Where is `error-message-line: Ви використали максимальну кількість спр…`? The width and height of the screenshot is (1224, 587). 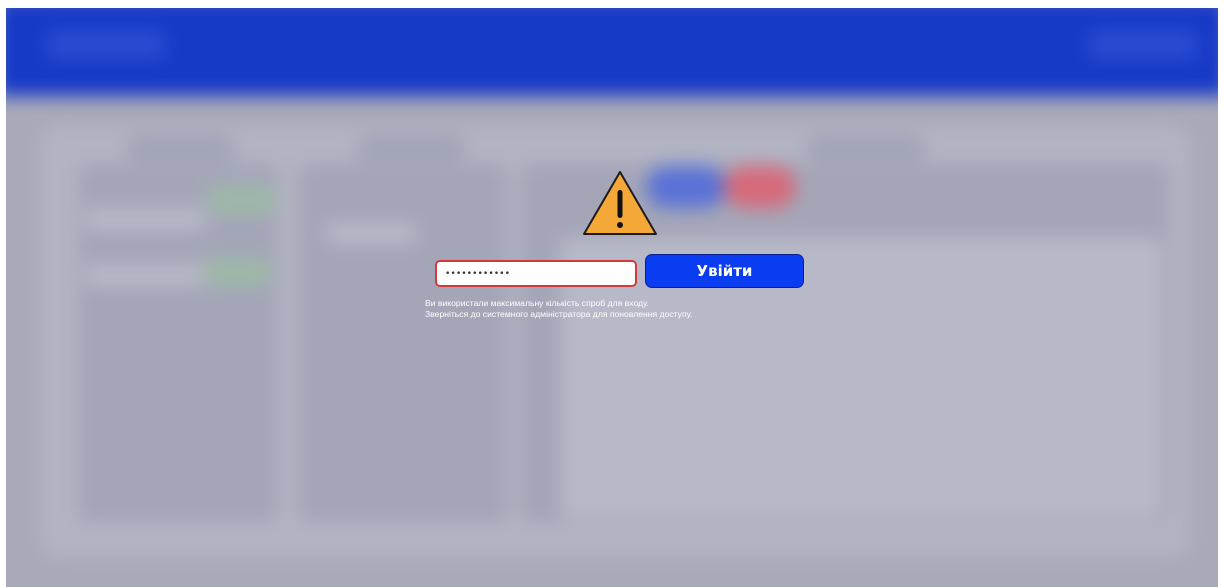
error-message-line: Ви використали максимальну кількість спр… is located at coordinates (537, 303).